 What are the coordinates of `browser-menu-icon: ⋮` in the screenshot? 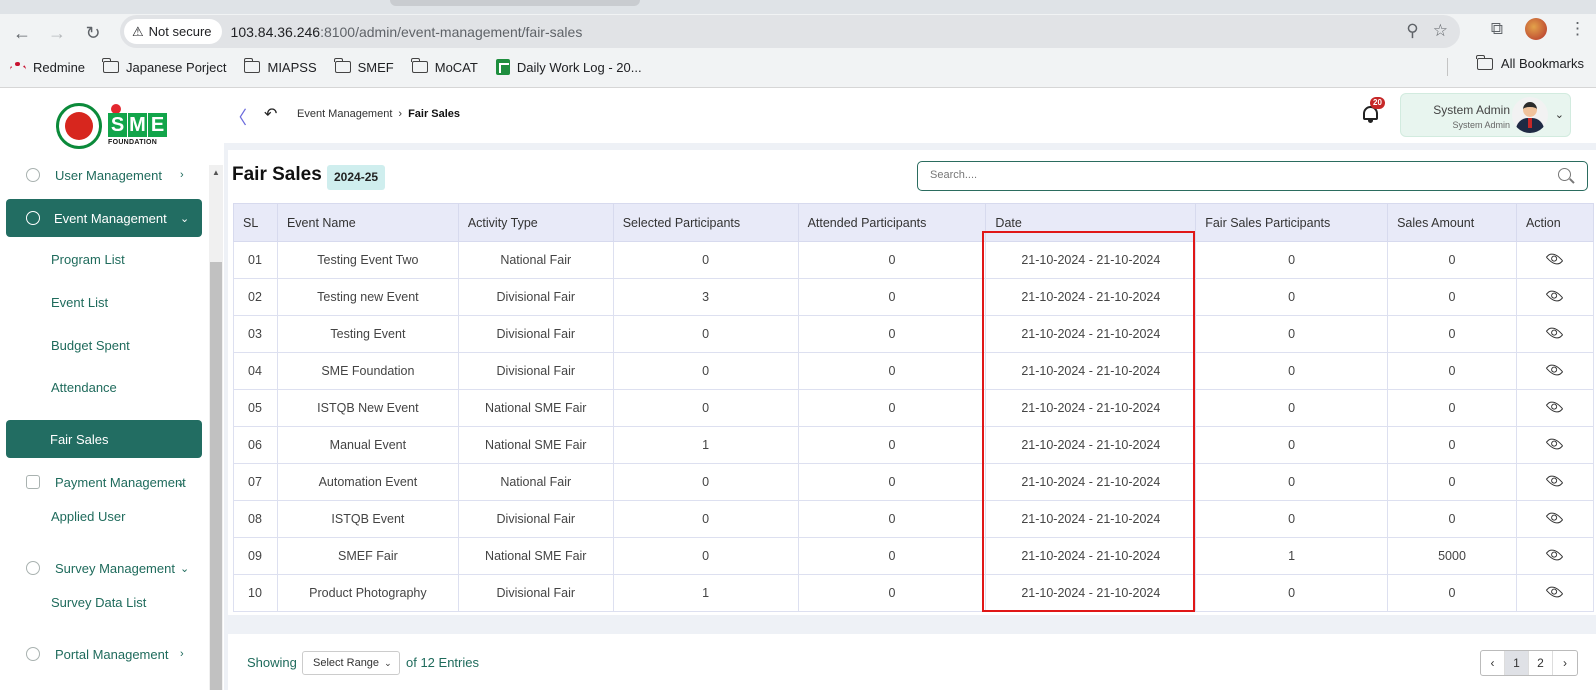 It's located at (1577, 29).